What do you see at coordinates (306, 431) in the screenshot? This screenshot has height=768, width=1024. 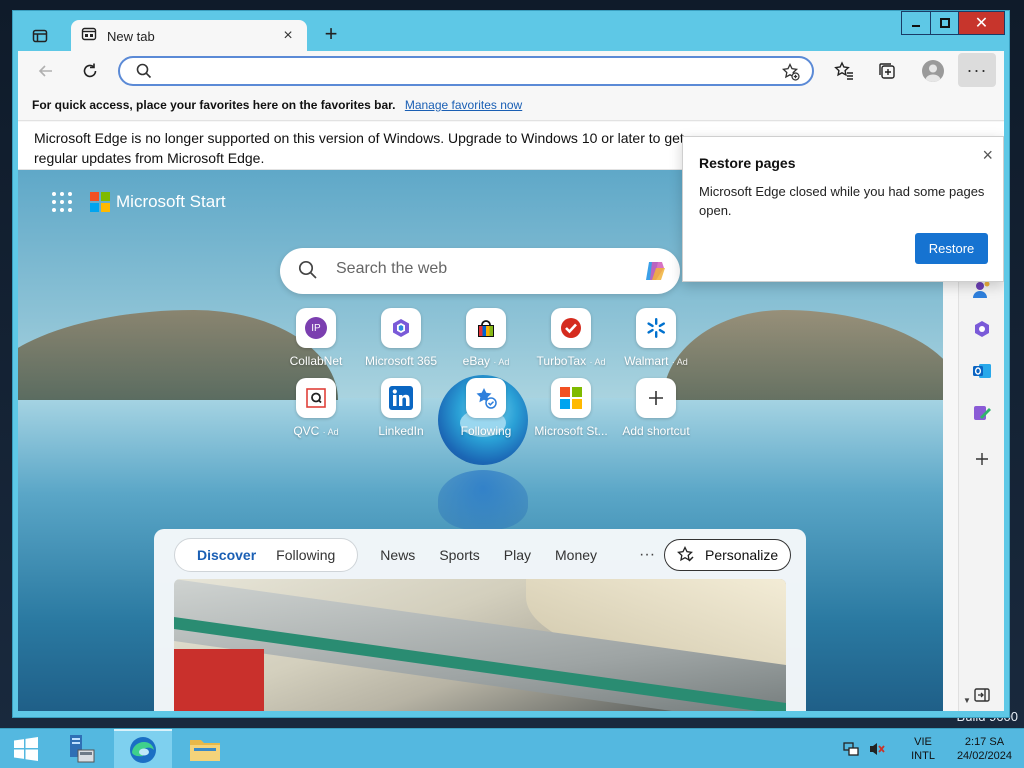 I see `quick-link-label: QVC` at bounding box center [306, 431].